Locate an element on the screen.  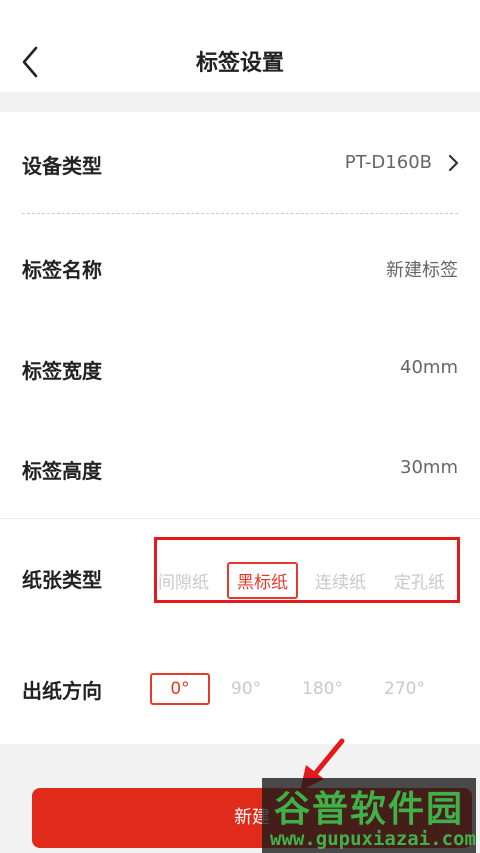
row-device-type: 设备类型 PT-D160B is located at coordinates (240, 163).